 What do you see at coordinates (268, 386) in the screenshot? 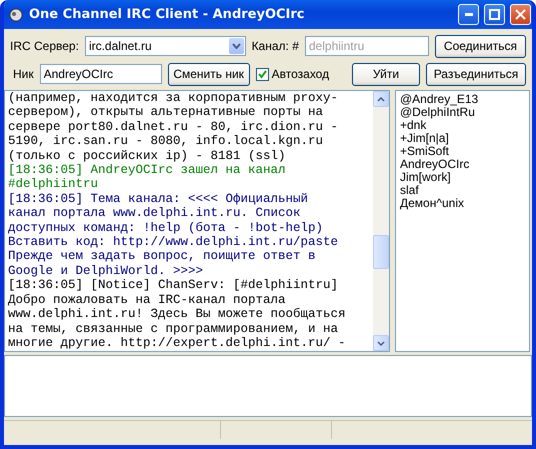
I see `message-input` at bounding box center [268, 386].